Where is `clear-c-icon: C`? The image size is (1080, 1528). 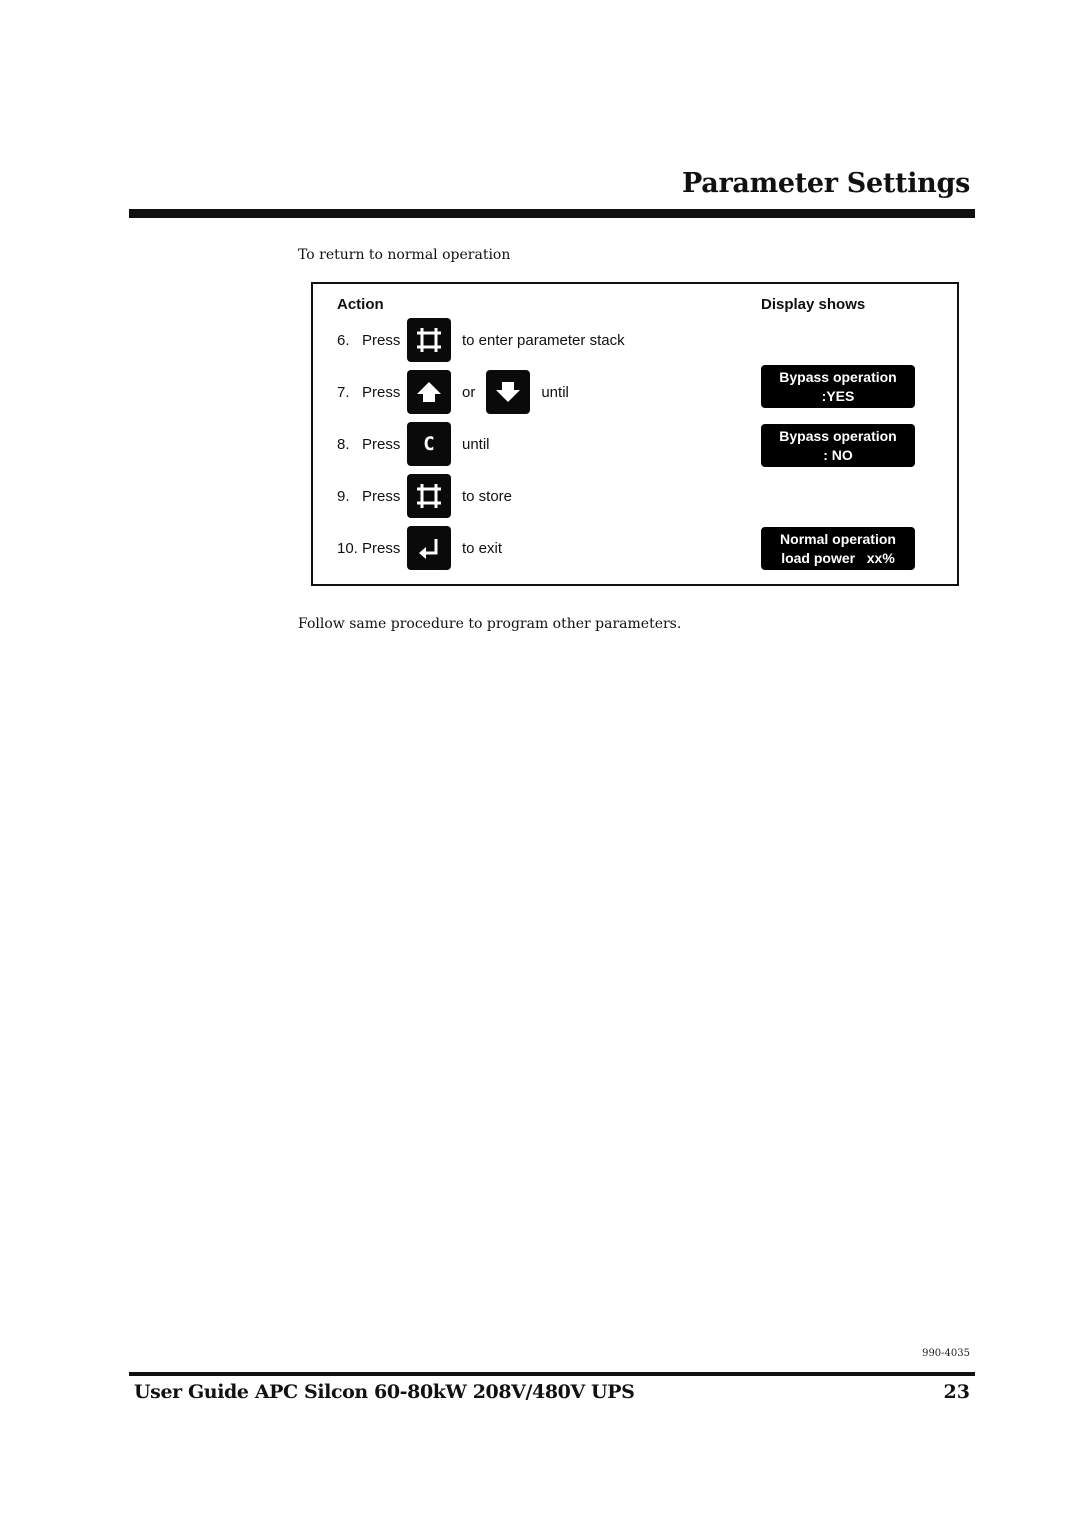 clear-c-icon: C is located at coordinates (429, 444).